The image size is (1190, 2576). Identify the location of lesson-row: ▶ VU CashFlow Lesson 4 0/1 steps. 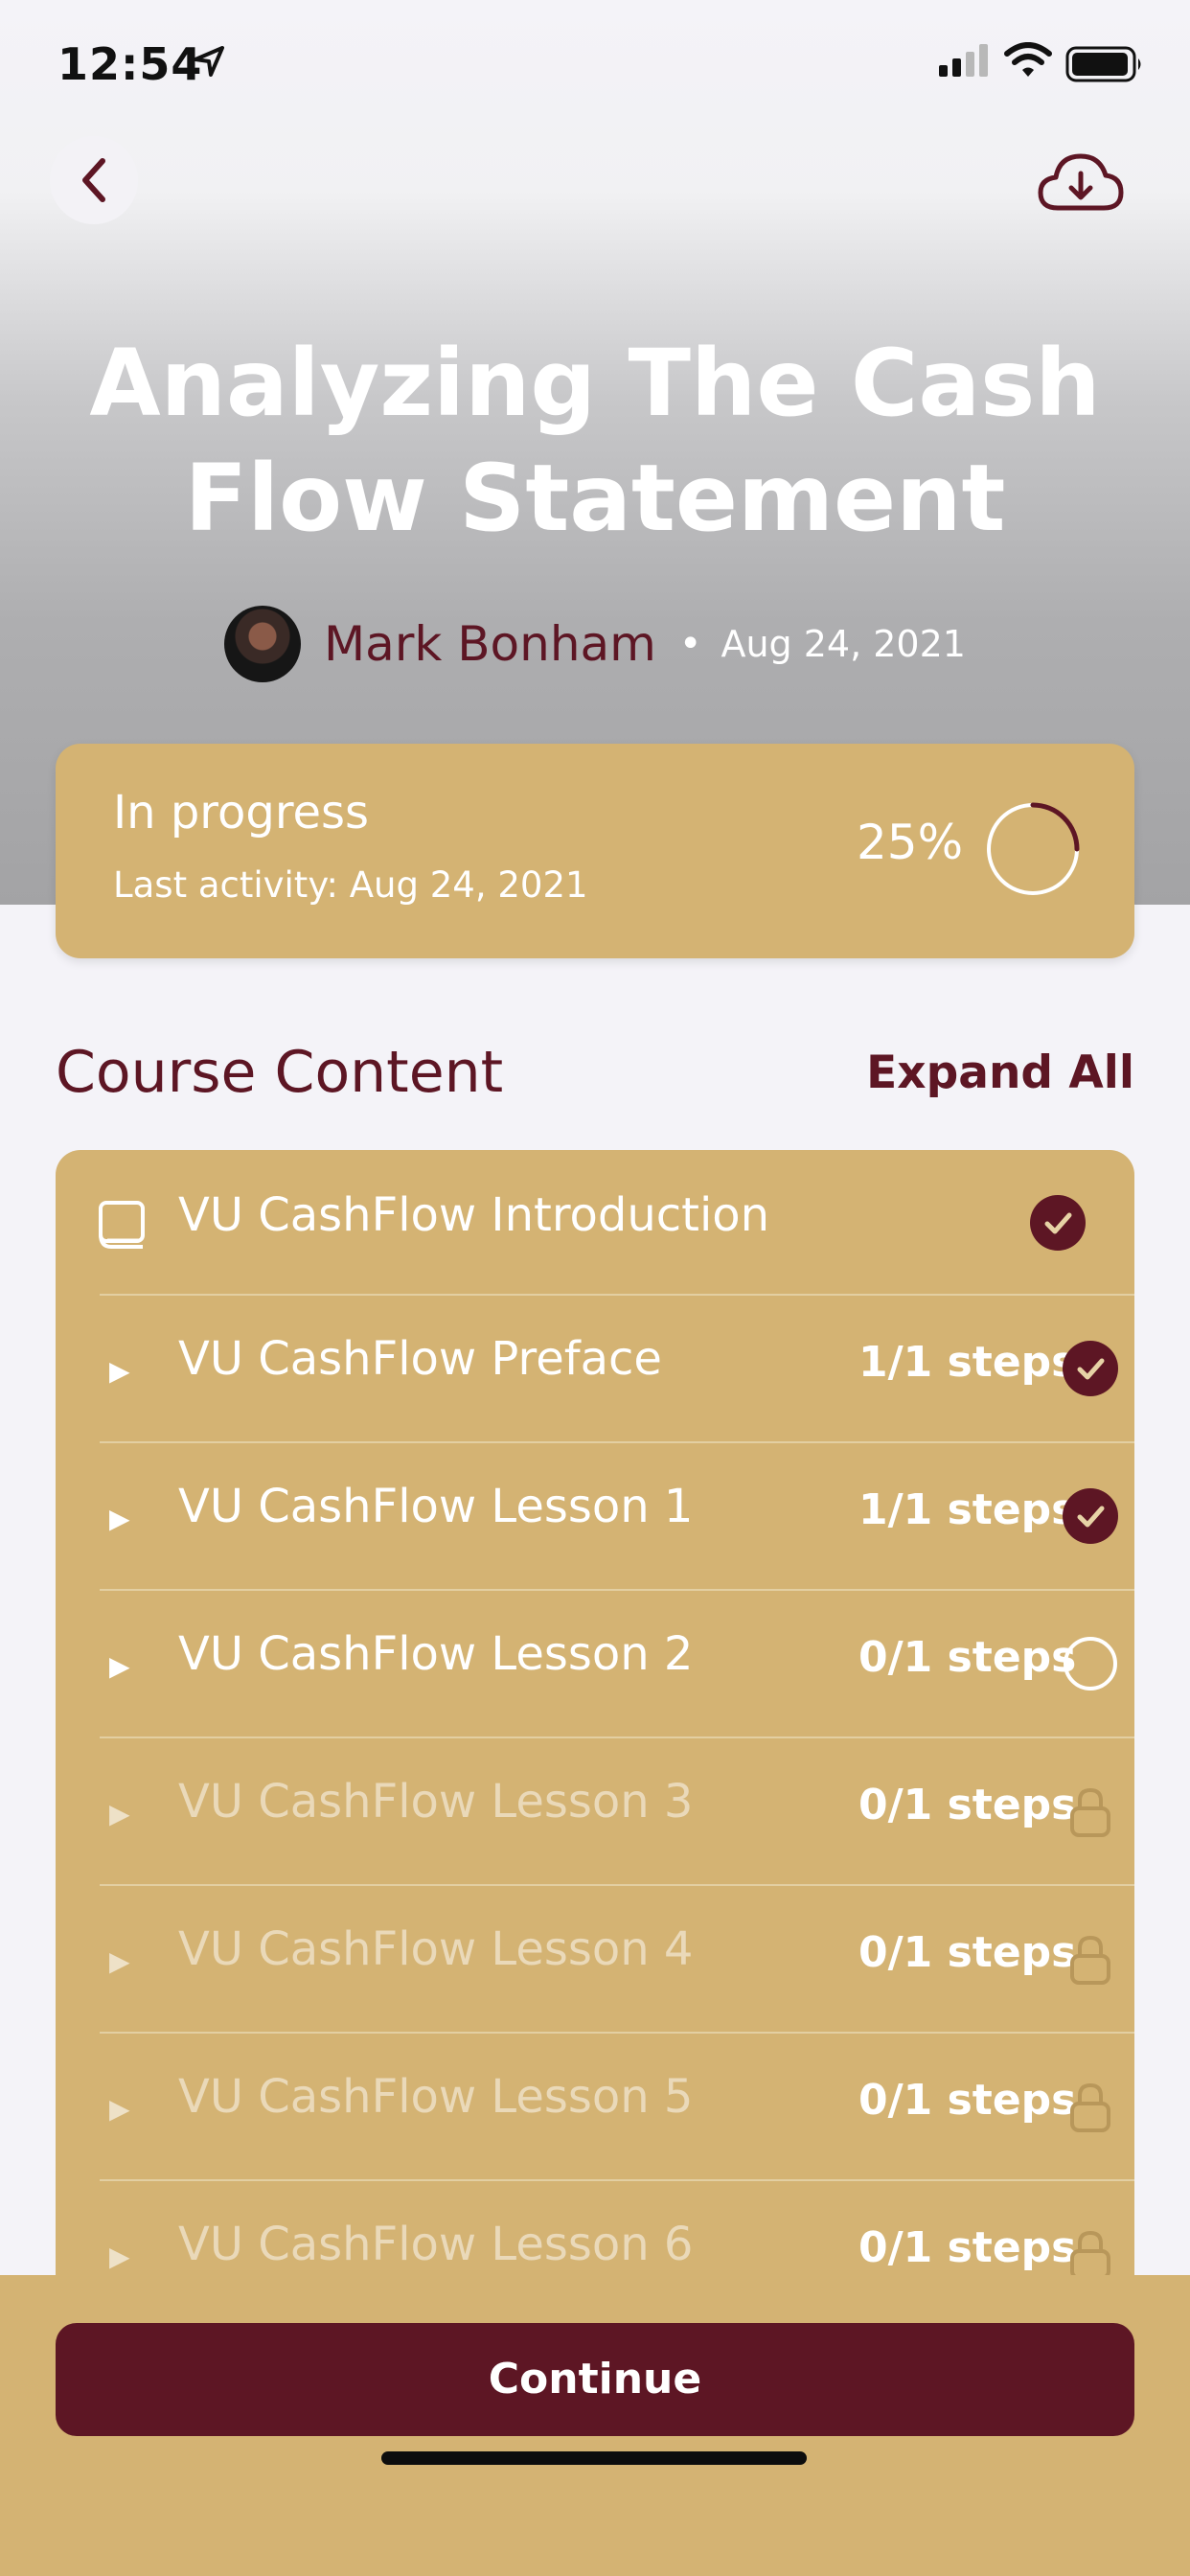
(617, 1958).